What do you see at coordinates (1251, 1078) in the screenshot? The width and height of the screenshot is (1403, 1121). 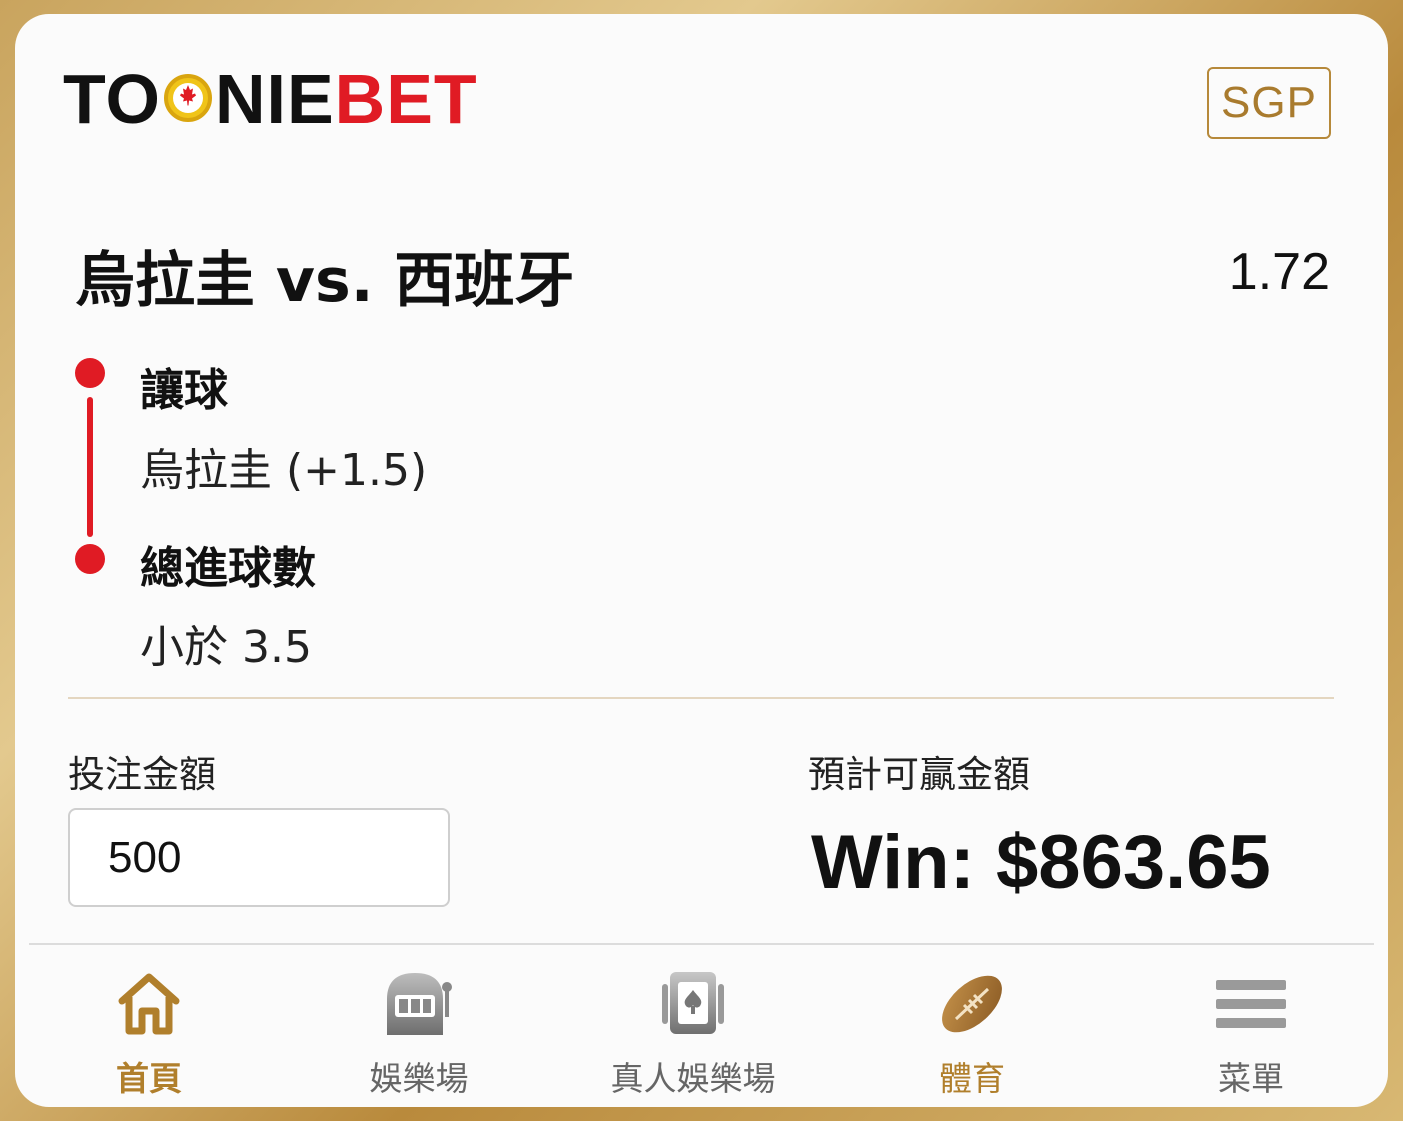 I see `nav-label-menu: 菜單` at bounding box center [1251, 1078].